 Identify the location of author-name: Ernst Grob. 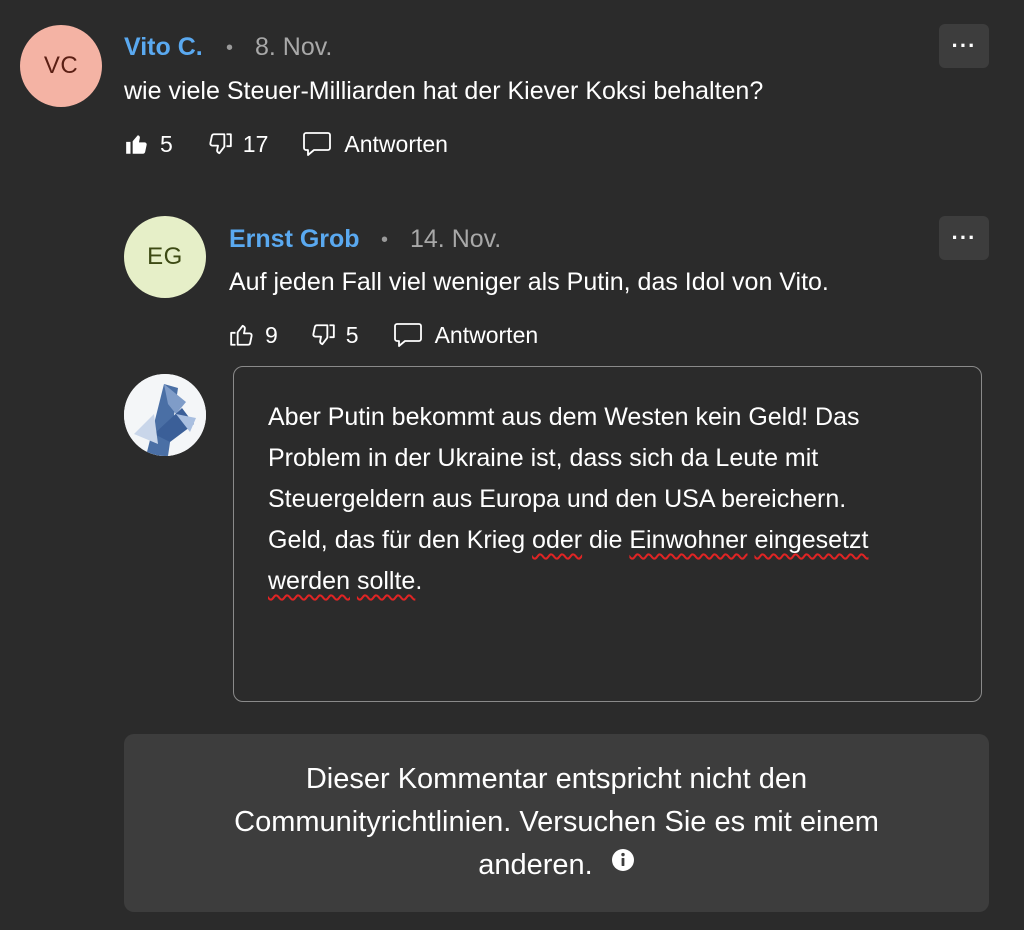
(294, 239).